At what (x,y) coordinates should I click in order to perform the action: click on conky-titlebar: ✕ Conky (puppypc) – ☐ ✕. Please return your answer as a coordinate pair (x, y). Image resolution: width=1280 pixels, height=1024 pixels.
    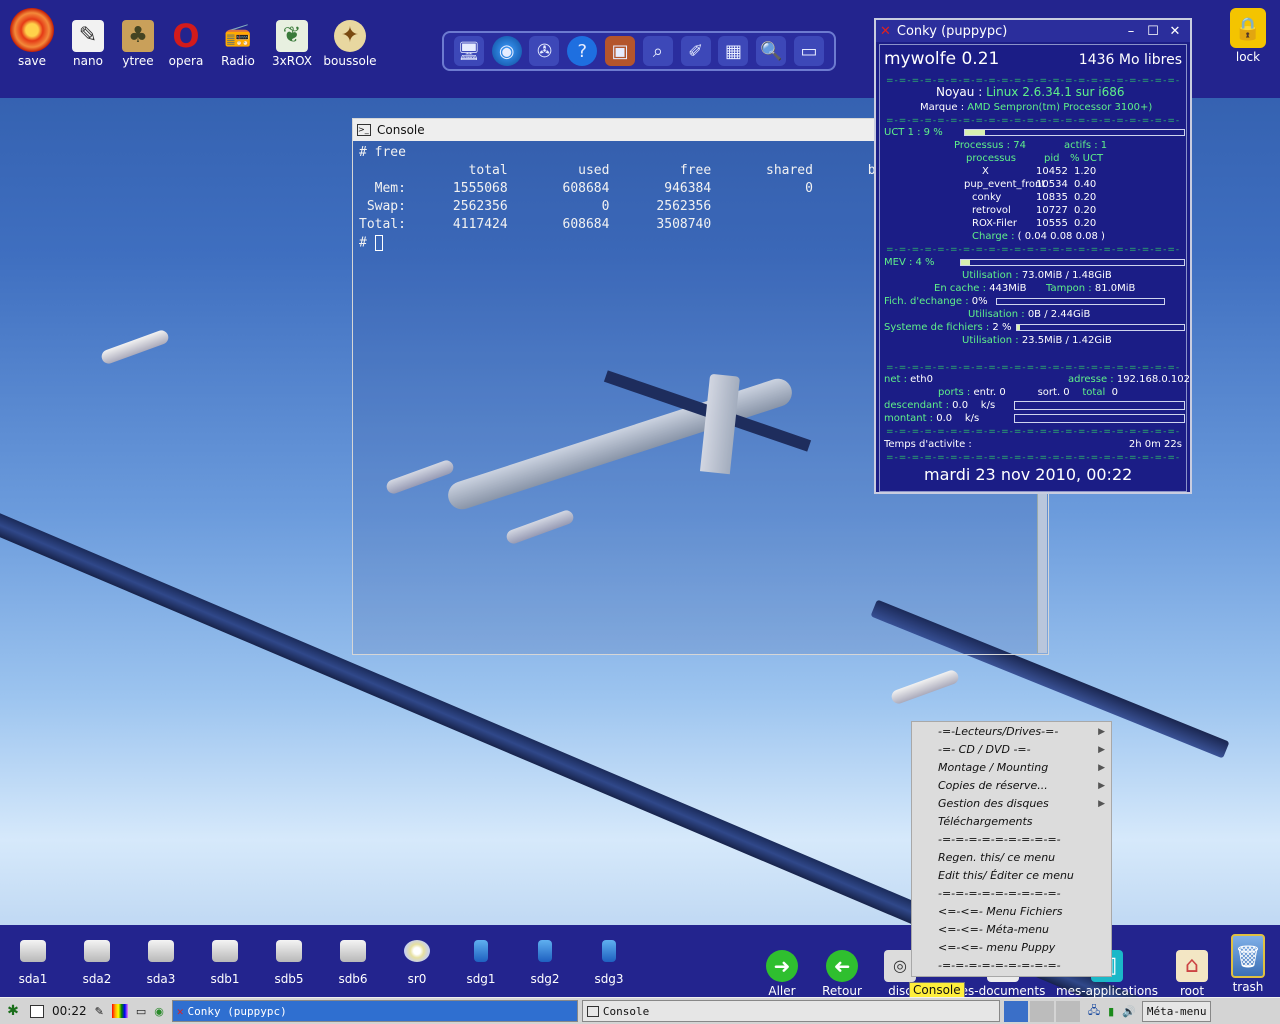
    Looking at the image, I should click on (1033, 31).